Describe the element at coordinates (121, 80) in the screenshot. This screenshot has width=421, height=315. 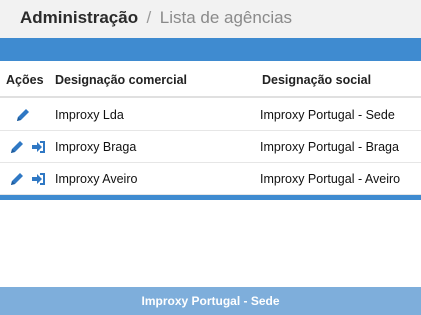
I see `column-header-commercial: Designação comercial` at that location.